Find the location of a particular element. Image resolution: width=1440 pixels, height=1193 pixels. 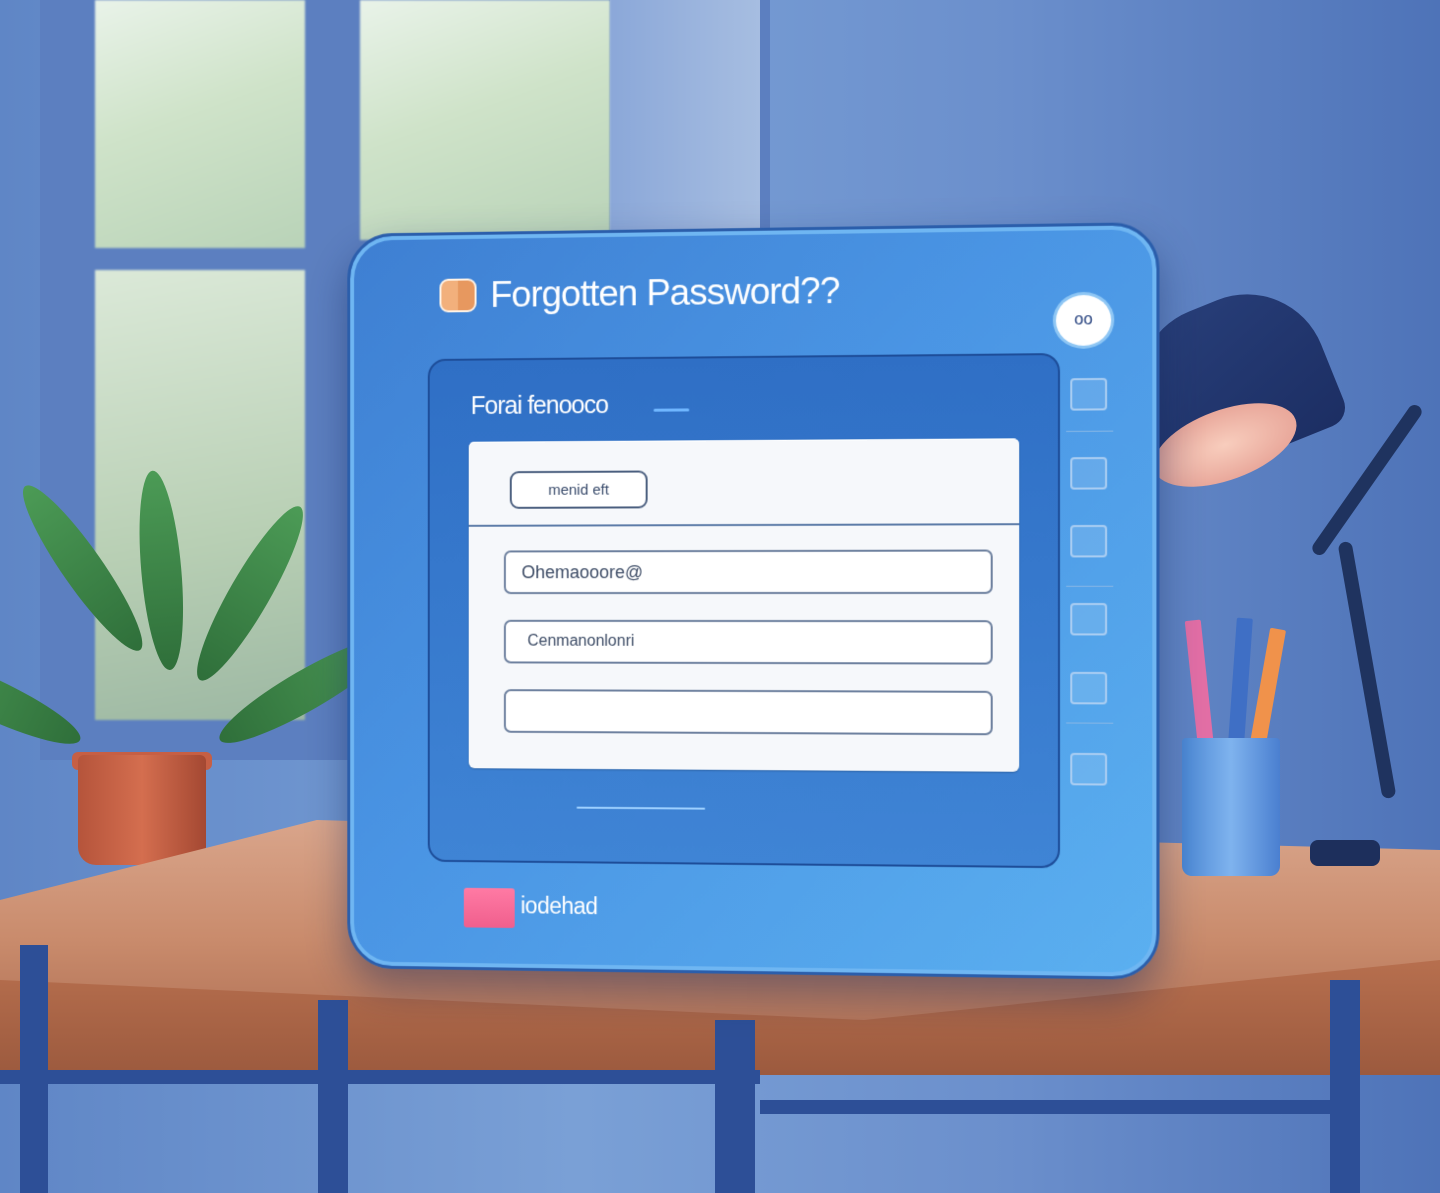

side-toolbar is located at coordinates (1090, 600).